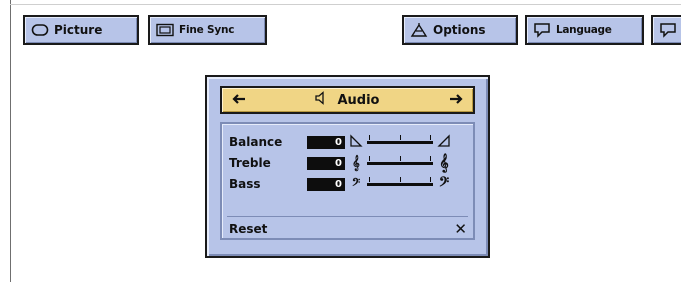 This screenshot has height=282, width=681. What do you see at coordinates (444, 183) in the screenshot?
I see `bass-clef-large-icon: 𝄢` at bounding box center [444, 183].